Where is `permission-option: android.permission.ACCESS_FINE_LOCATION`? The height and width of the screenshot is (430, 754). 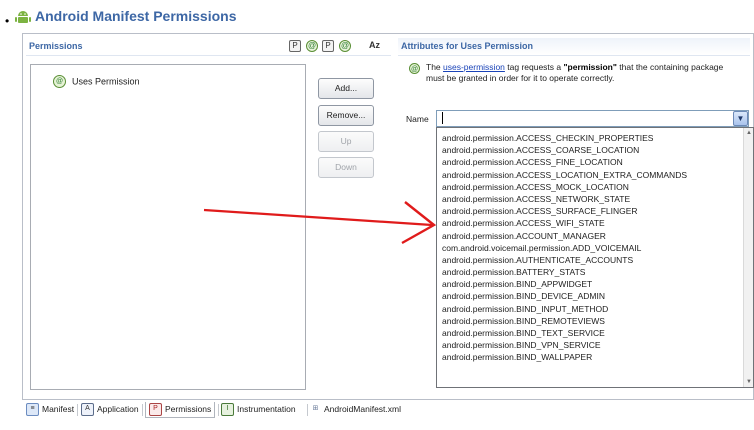
permission-option: android.permission.ACCESS_FINE_LOCATION is located at coordinates (592, 162).